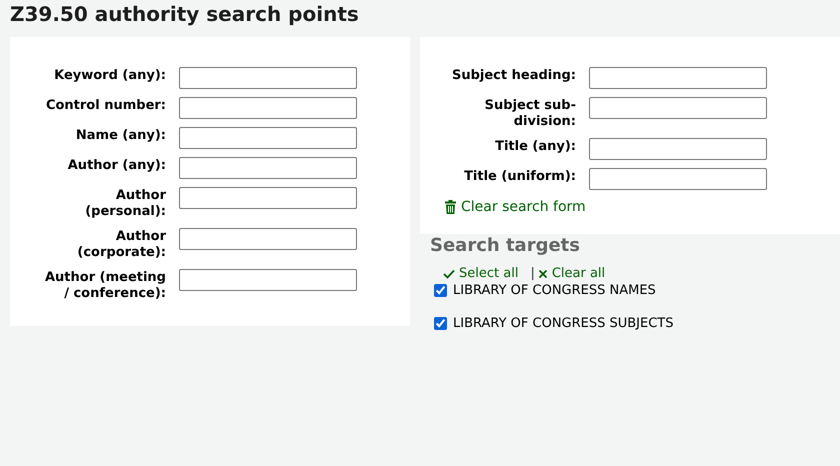 The height and width of the screenshot is (466, 840). What do you see at coordinates (184, 14) in the screenshot?
I see `page-title: Z39.50 authority search points` at bounding box center [184, 14].